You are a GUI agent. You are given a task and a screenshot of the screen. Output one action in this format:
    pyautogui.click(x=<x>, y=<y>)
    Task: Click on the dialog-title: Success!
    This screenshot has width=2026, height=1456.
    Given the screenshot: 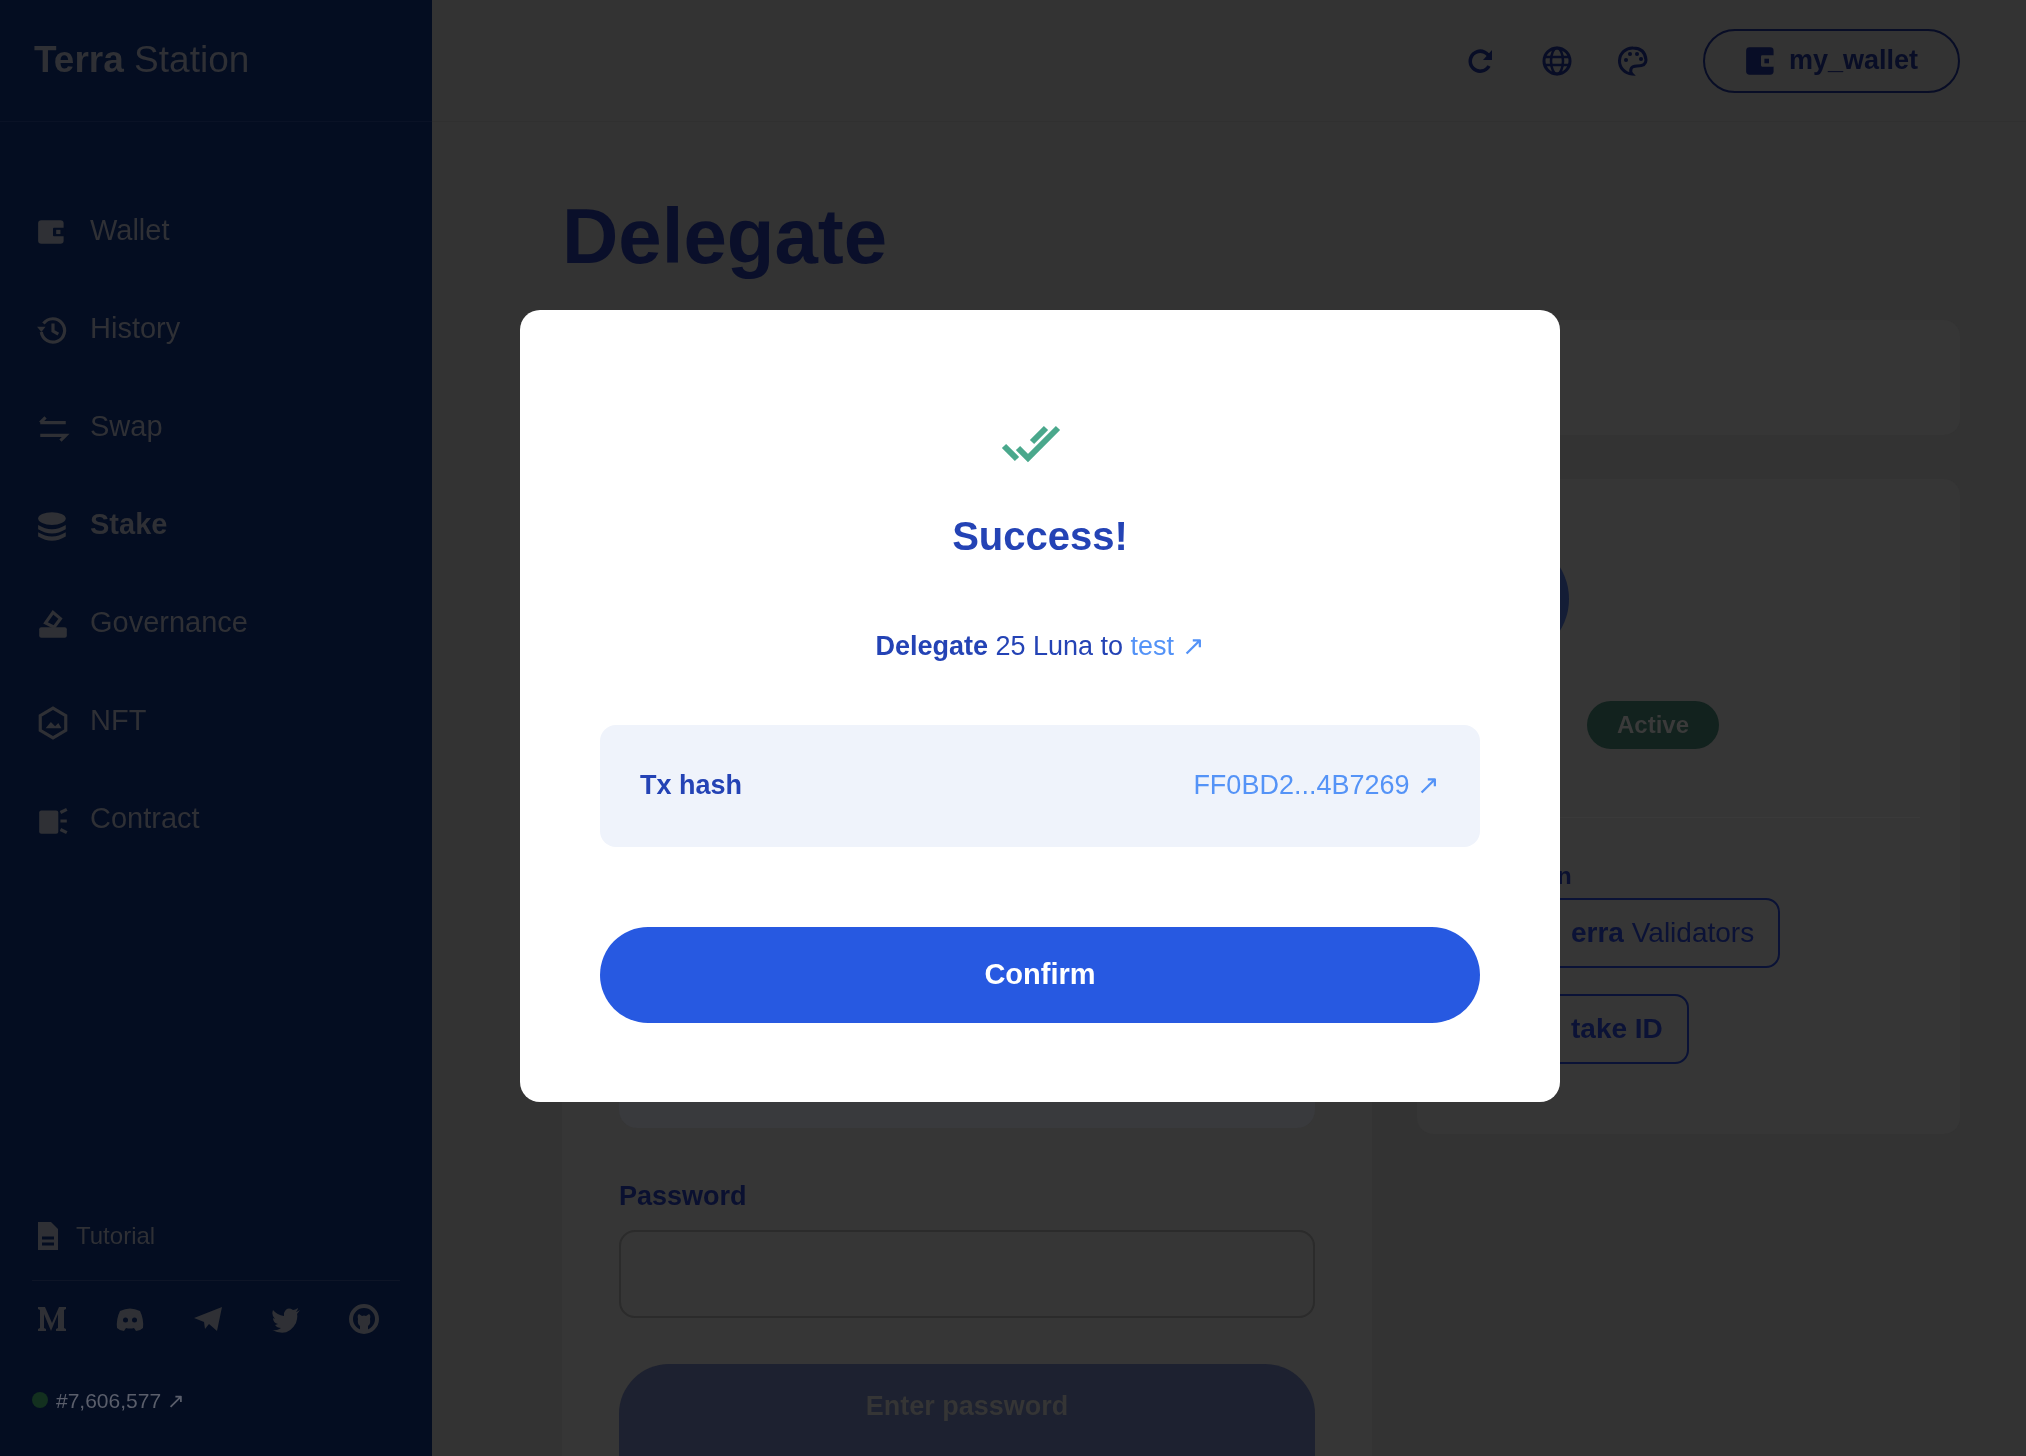 What is the action you would take?
    pyautogui.click(x=1040, y=536)
    